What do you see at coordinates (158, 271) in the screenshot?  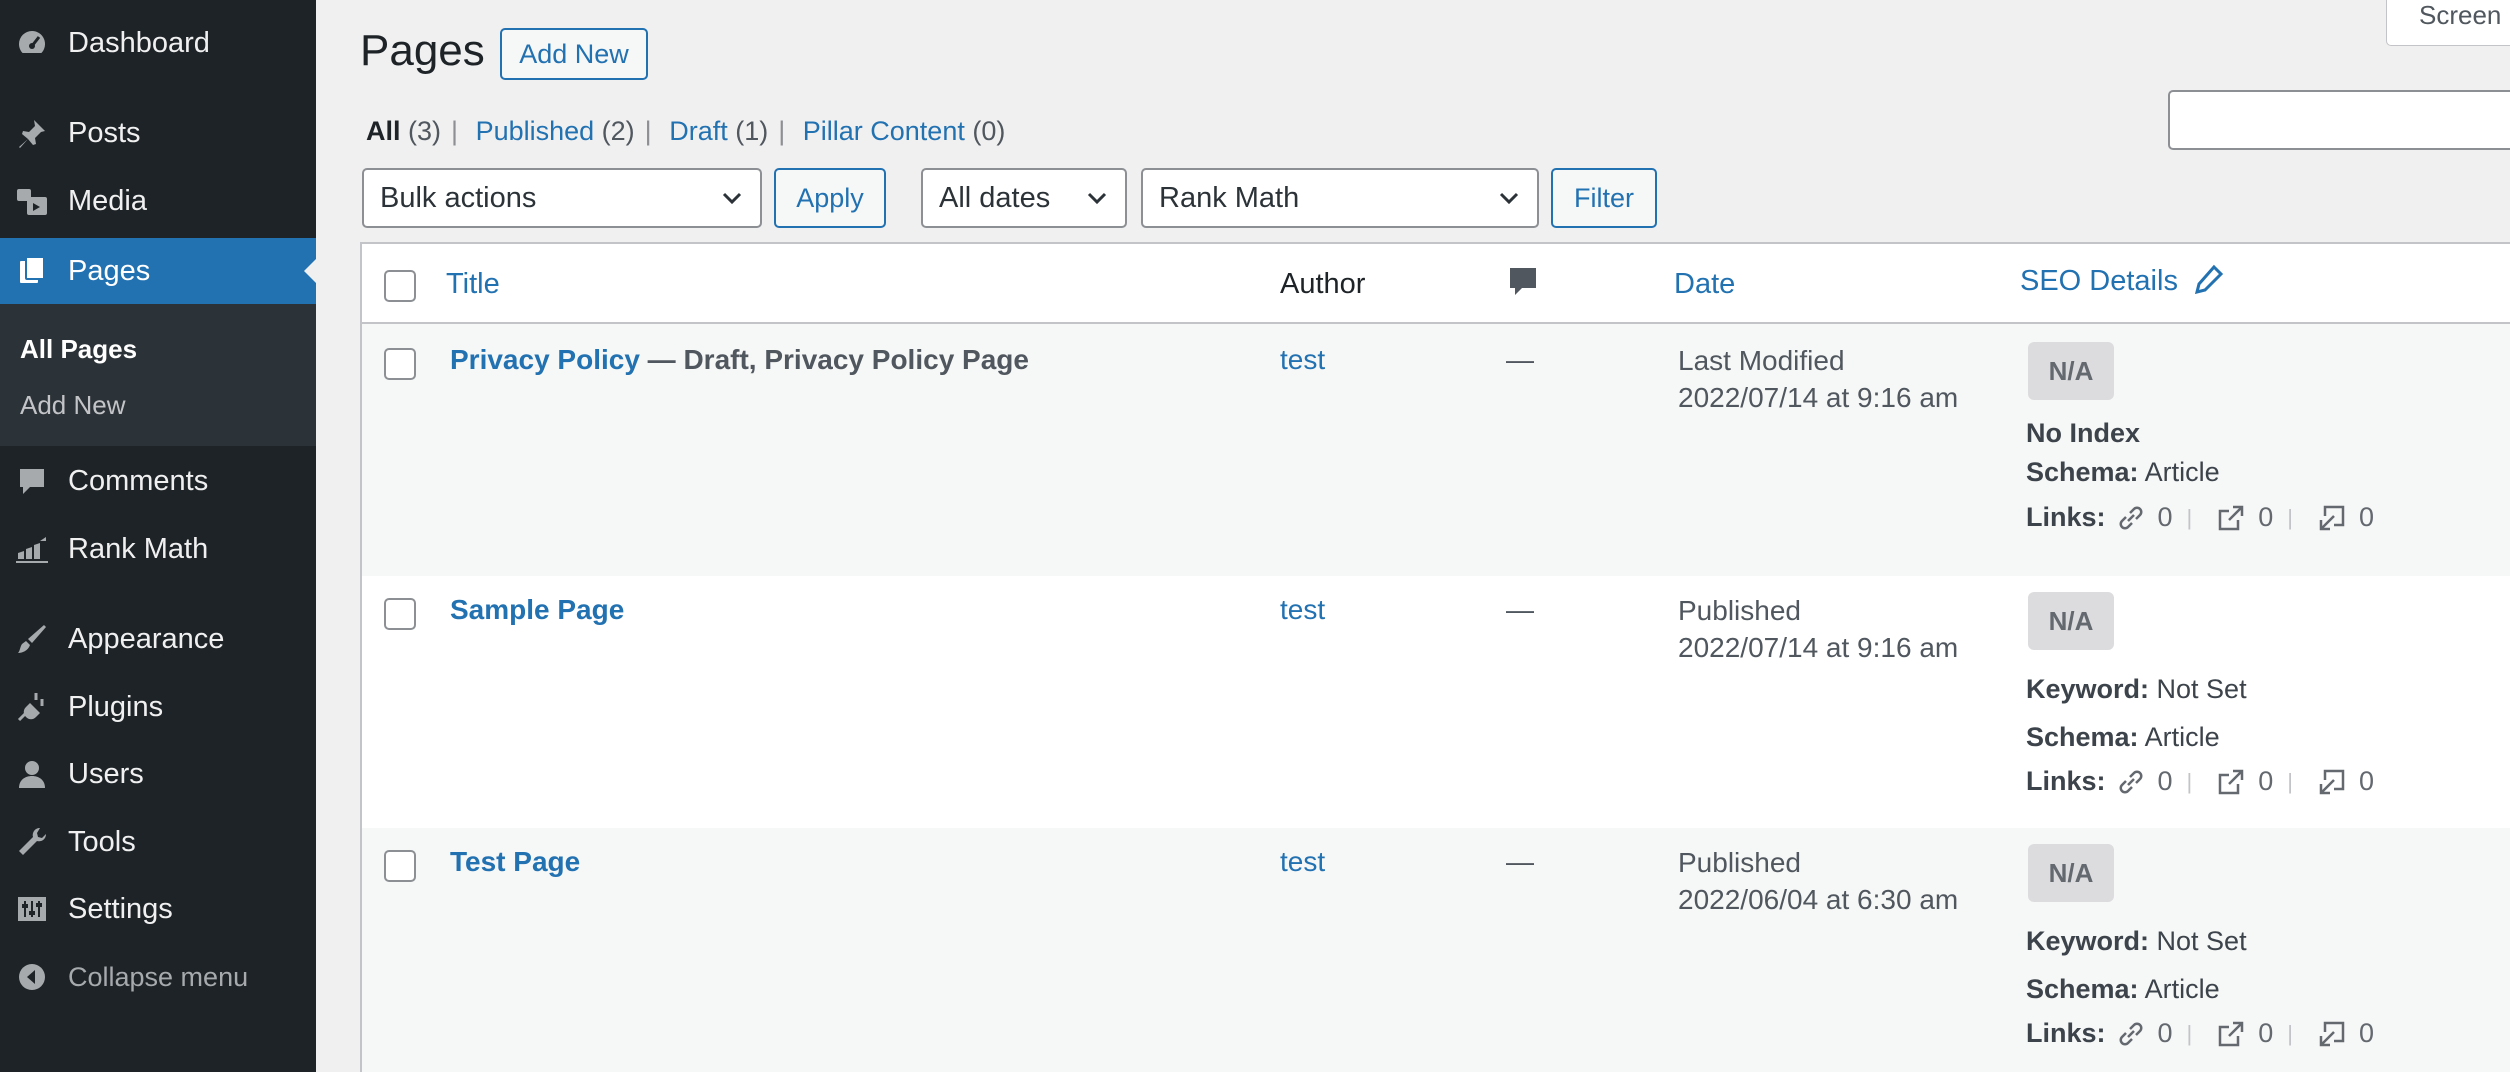 I see `sidebar-item-pages: Pages` at bounding box center [158, 271].